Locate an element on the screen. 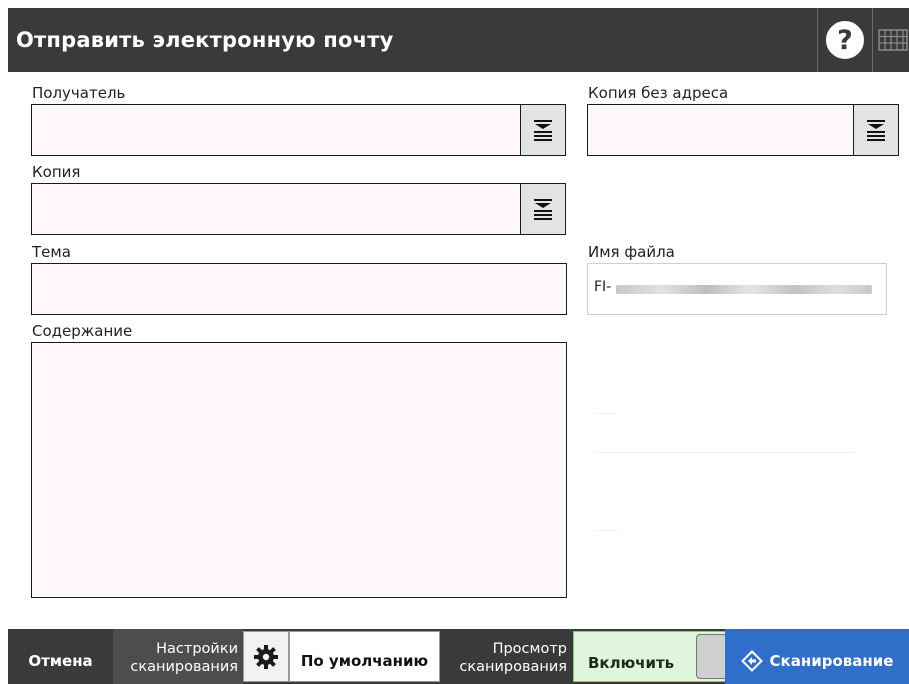 The image size is (909, 684). body-label: Содержание is located at coordinates (82, 331).